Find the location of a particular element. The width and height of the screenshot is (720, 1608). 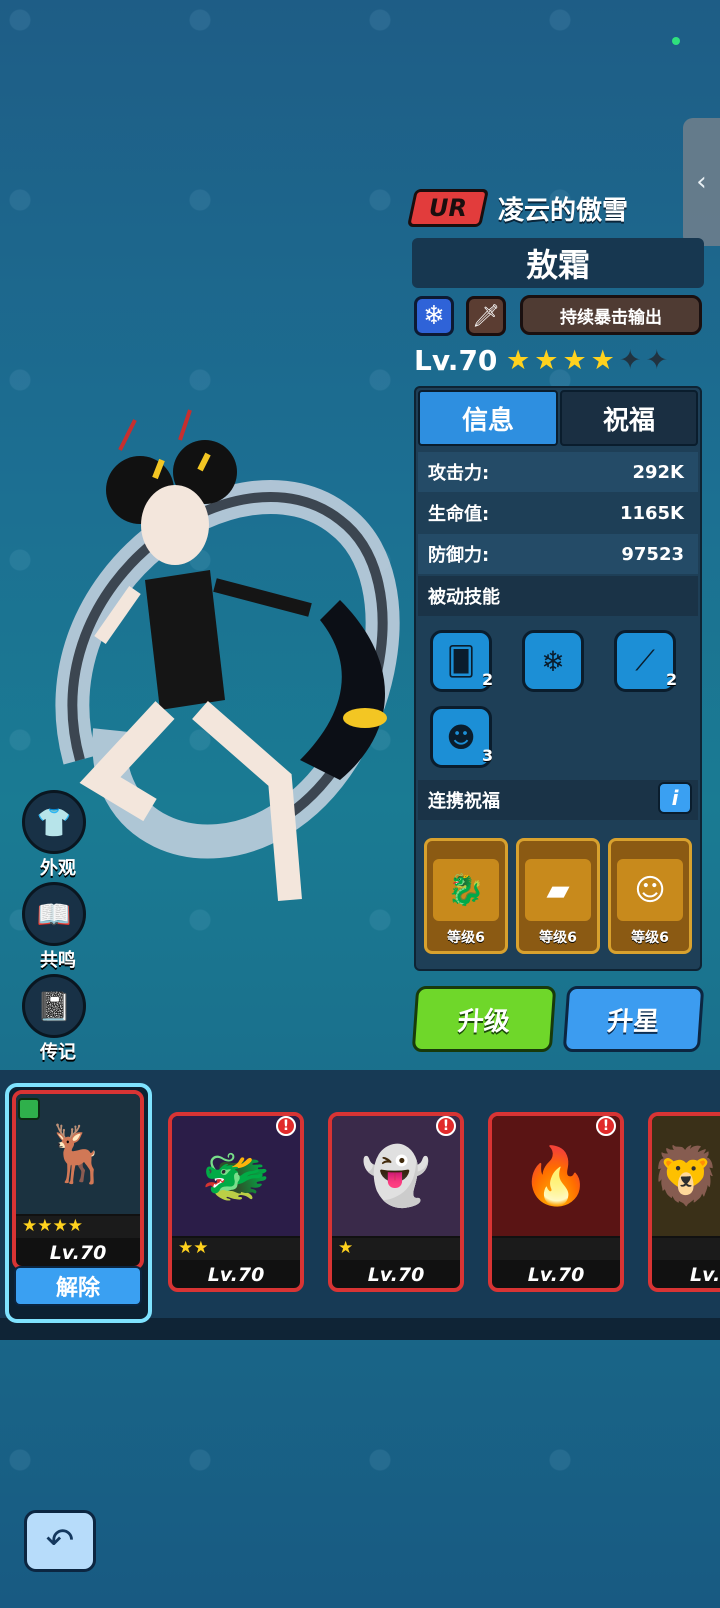

section-title: 连携祝福 is located at coordinates (464, 801).